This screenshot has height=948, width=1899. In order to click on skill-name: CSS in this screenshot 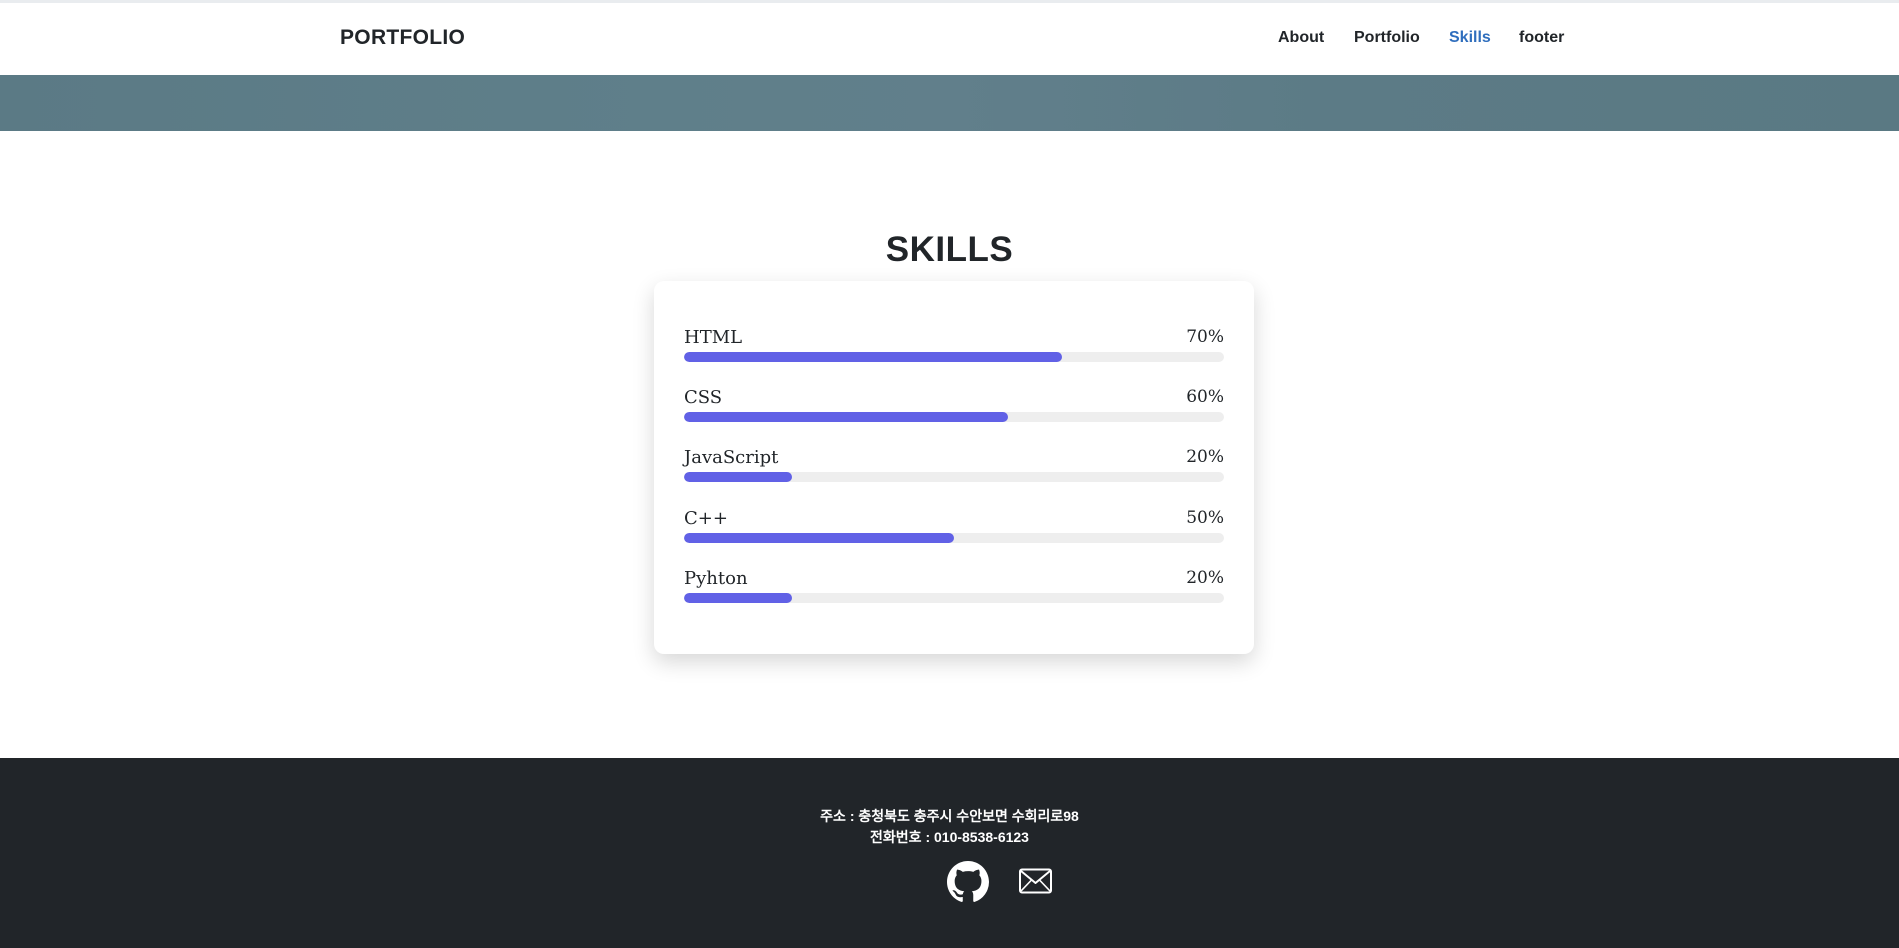, I will do `click(703, 397)`.